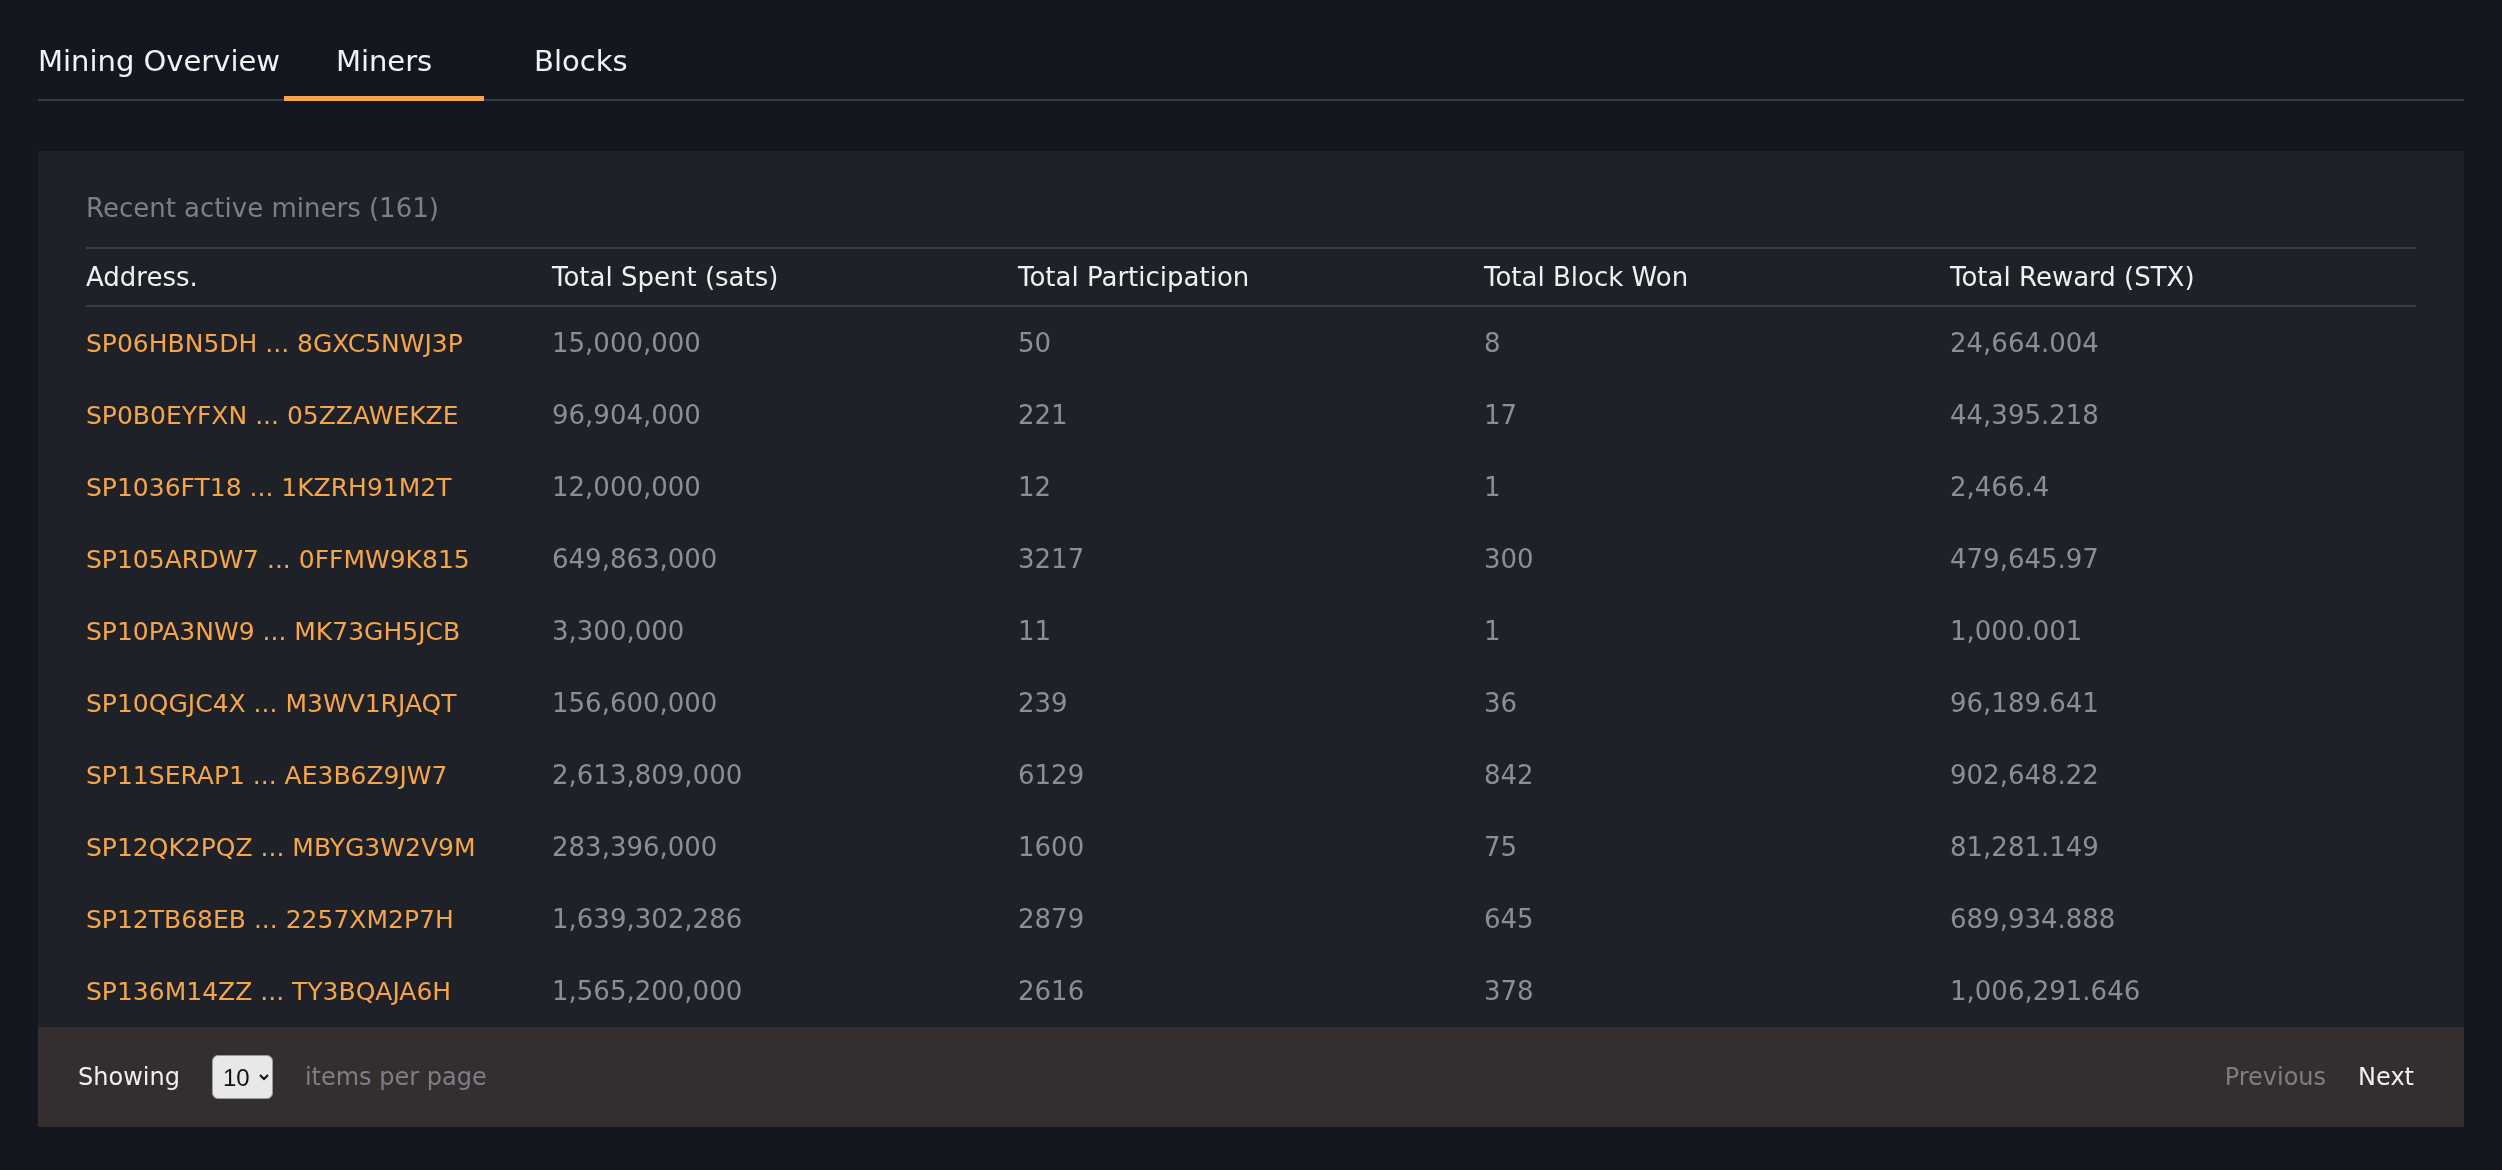 The height and width of the screenshot is (1170, 2502). Describe the element at coordinates (384, 68) in the screenshot. I see `tab: Miners` at that location.